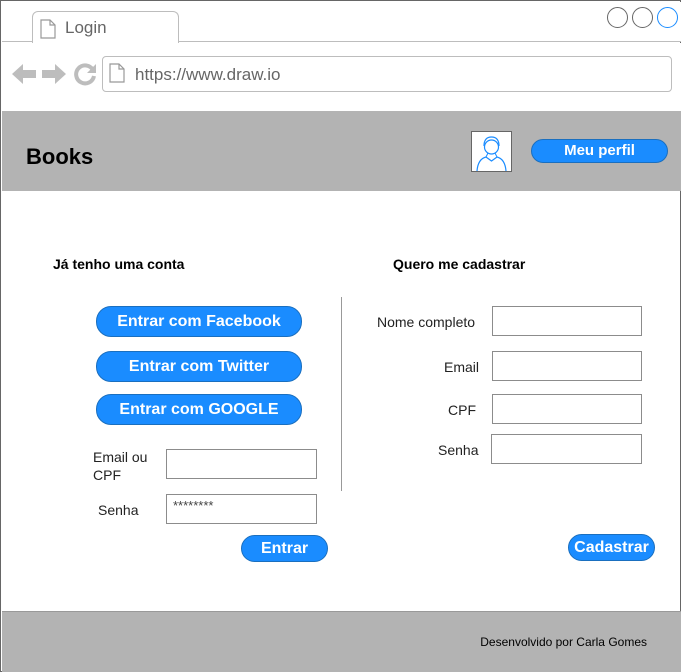 The image size is (681, 672). Describe the element at coordinates (199, 321) in the screenshot. I see `facebook-login-button: Entrar com Facebook` at that location.